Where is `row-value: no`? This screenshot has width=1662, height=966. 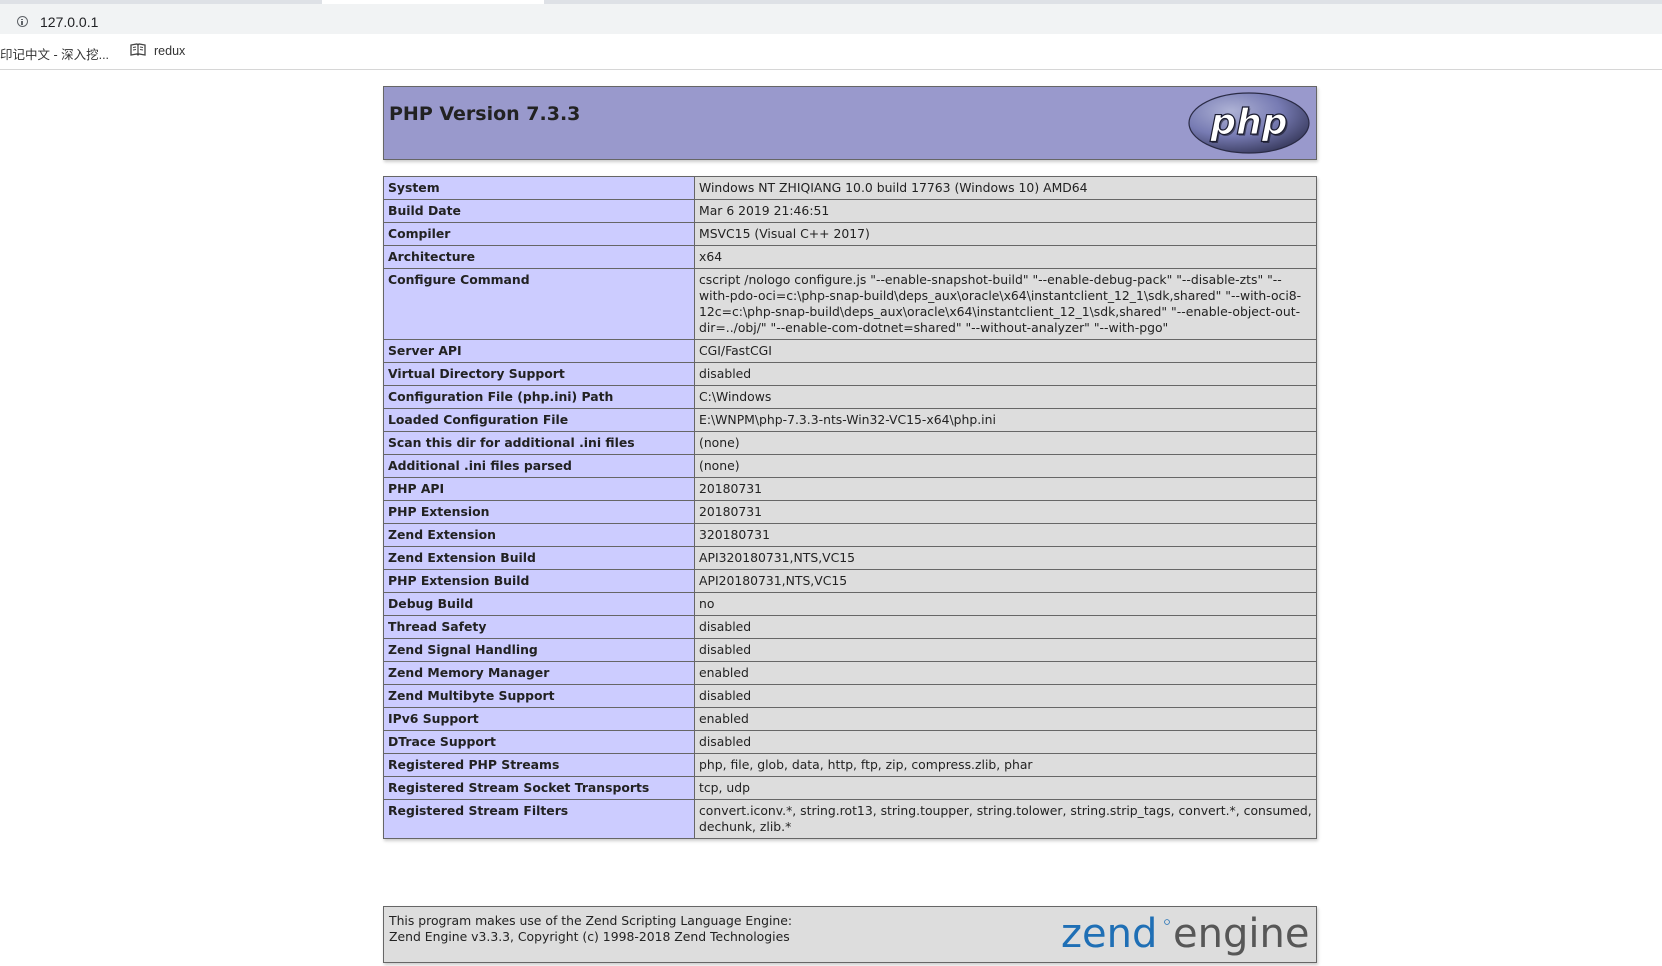 row-value: no is located at coordinates (1005, 604).